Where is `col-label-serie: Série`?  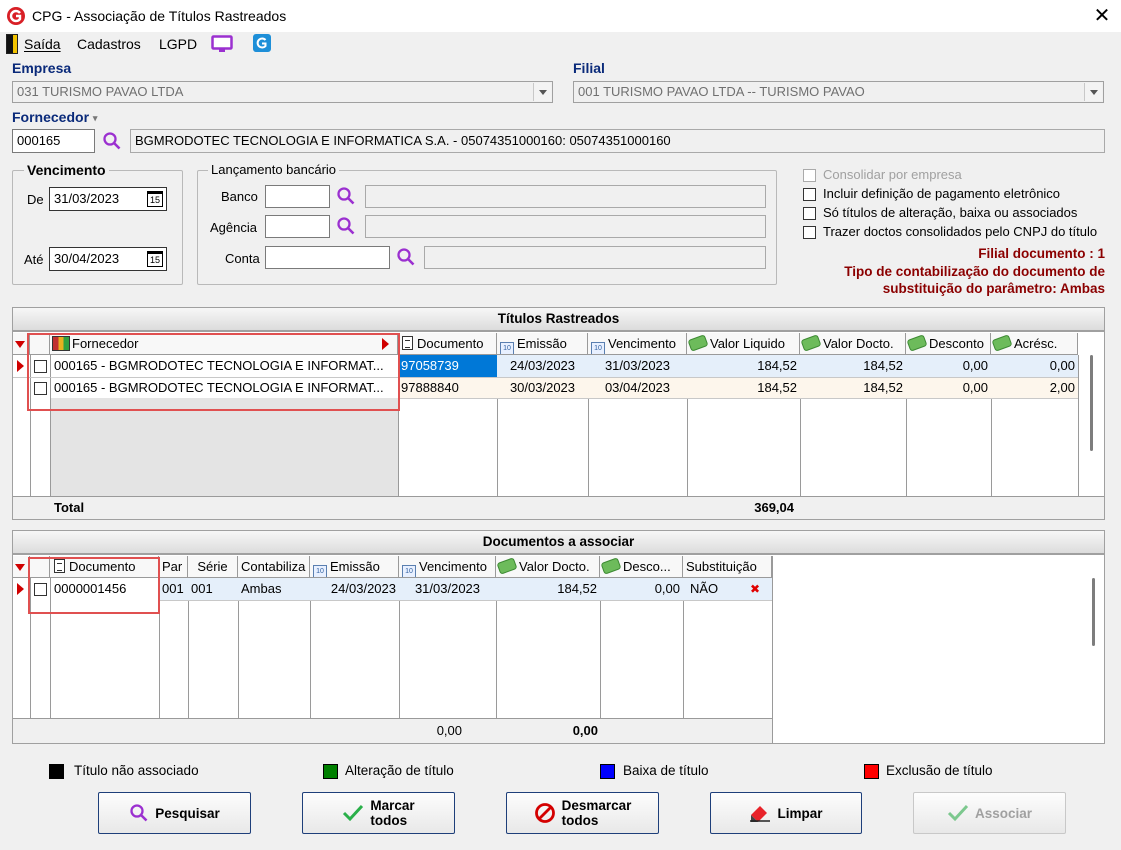 col-label-serie: Série is located at coordinates (212, 566).